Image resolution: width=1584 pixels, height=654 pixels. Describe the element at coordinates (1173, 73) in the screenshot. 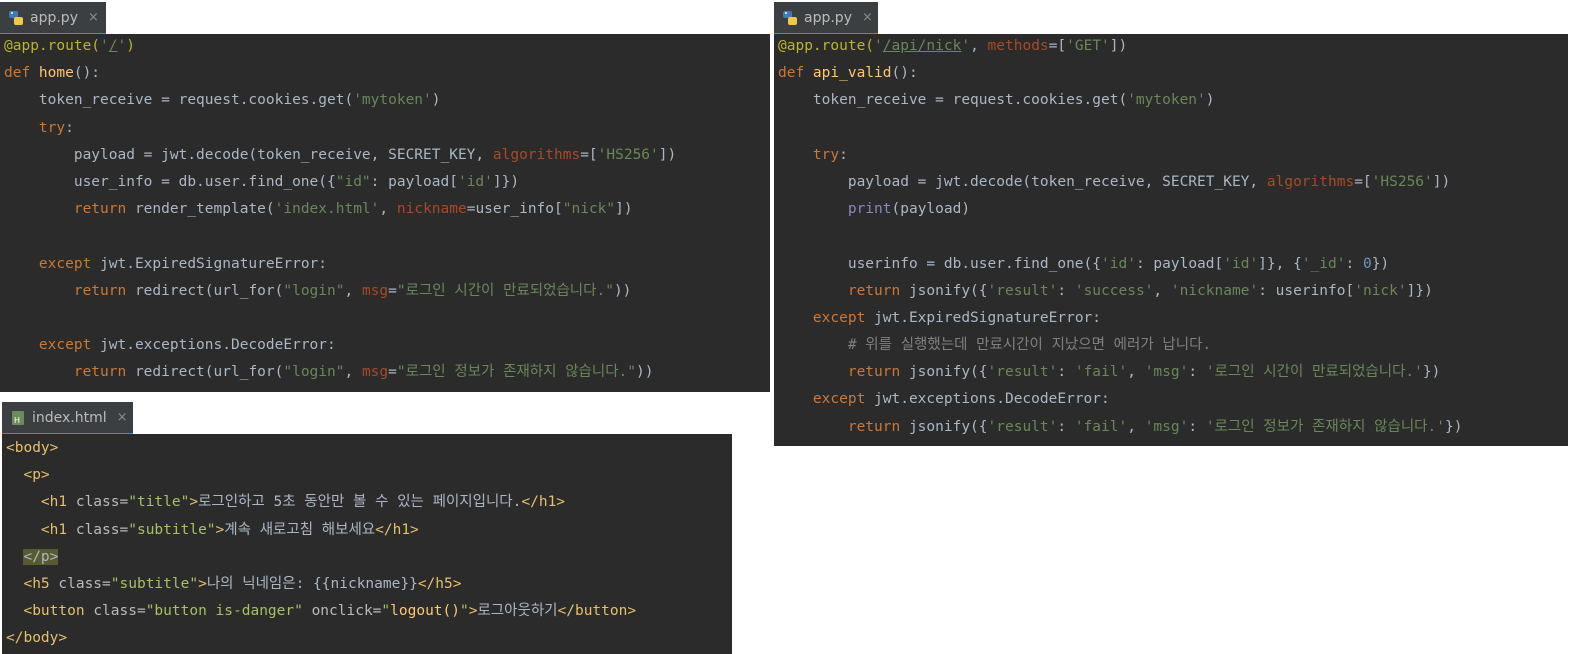

I see `code-line: def api_valid():` at that location.